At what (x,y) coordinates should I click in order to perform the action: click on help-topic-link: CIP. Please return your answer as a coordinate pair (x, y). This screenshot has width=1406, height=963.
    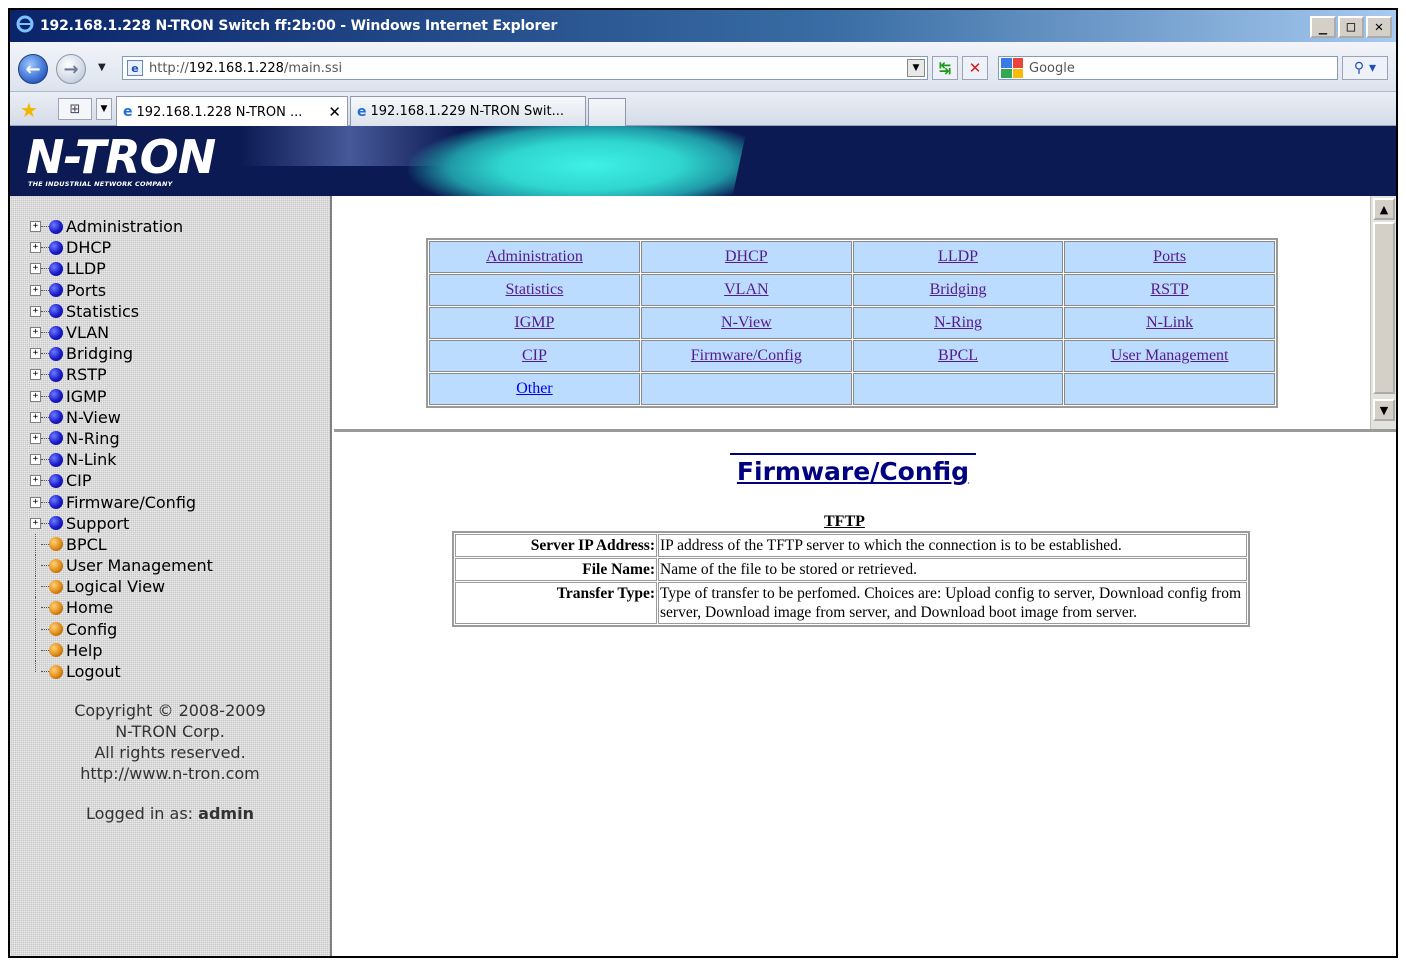
    Looking at the image, I should click on (534, 355).